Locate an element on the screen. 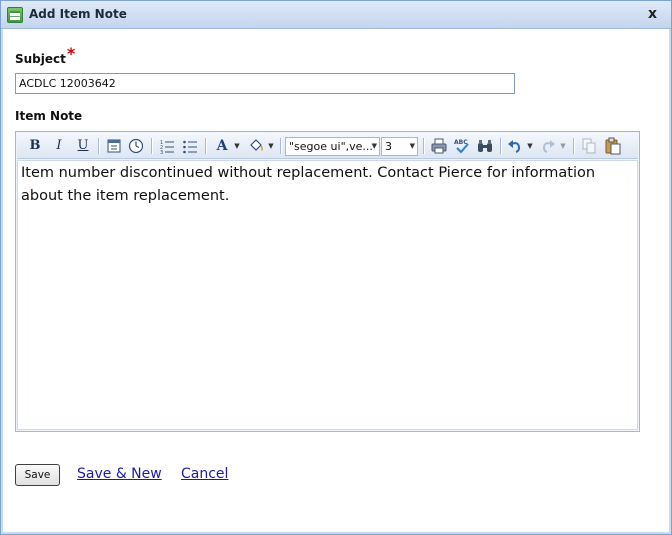 The image size is (672, 535). insert-time-button is located at coordinates (136, 146).